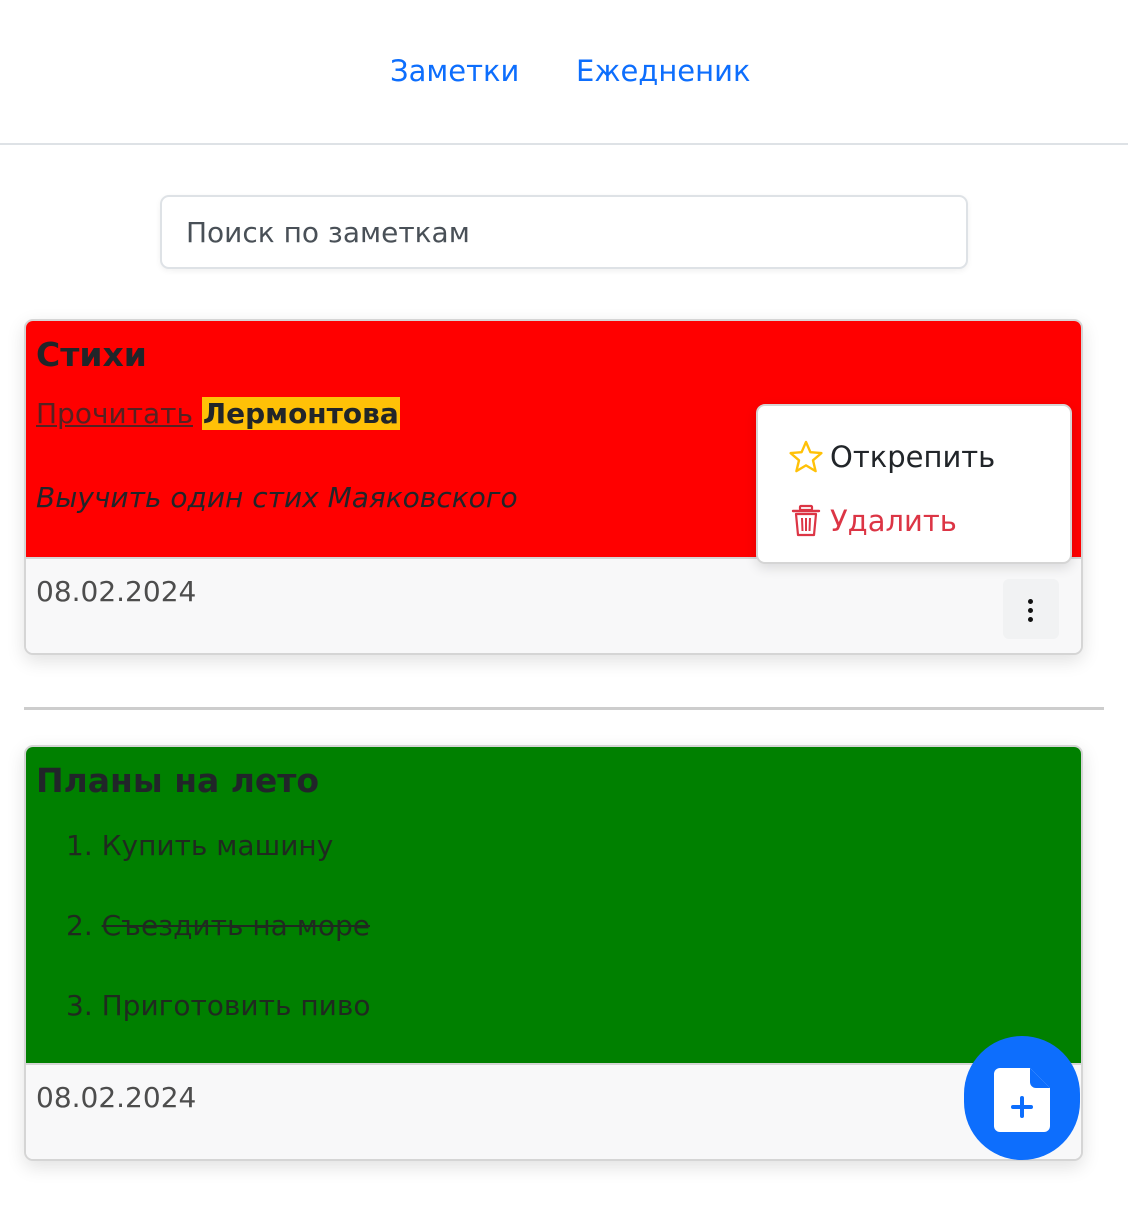 Image resolution: width=1128 pixels, height=1208 pixels. Describe the element at coordinates (893, 521) in the screenshot. I see `delete-label: Удалить` at that location.